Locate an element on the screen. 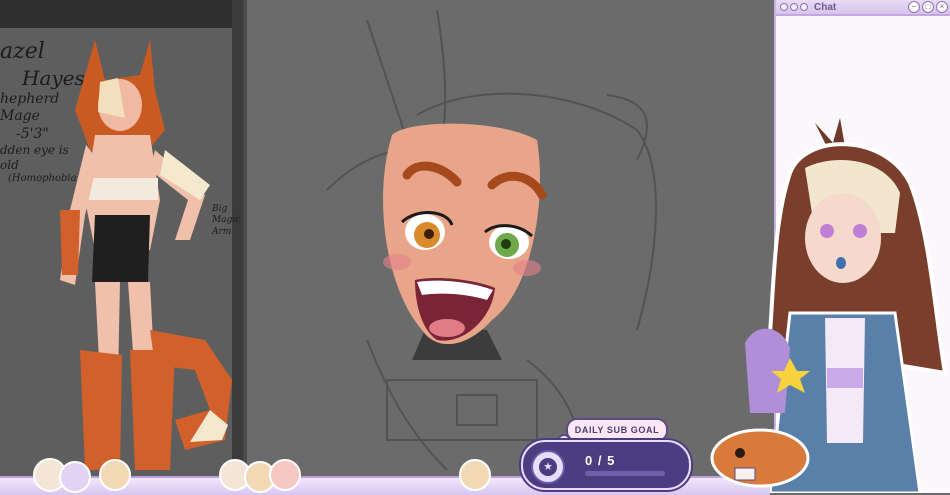 The width and height of the screenshot is (950, 495). chat-title: Chat is located at coordinates (825, 7).